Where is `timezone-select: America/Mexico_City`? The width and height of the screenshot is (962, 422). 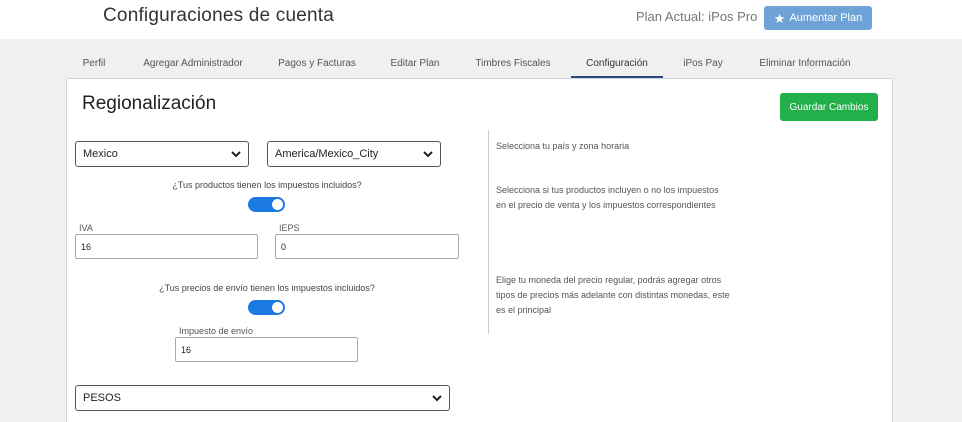
timezone-select: America/Mexico_City is located at coordinates (354, 154).